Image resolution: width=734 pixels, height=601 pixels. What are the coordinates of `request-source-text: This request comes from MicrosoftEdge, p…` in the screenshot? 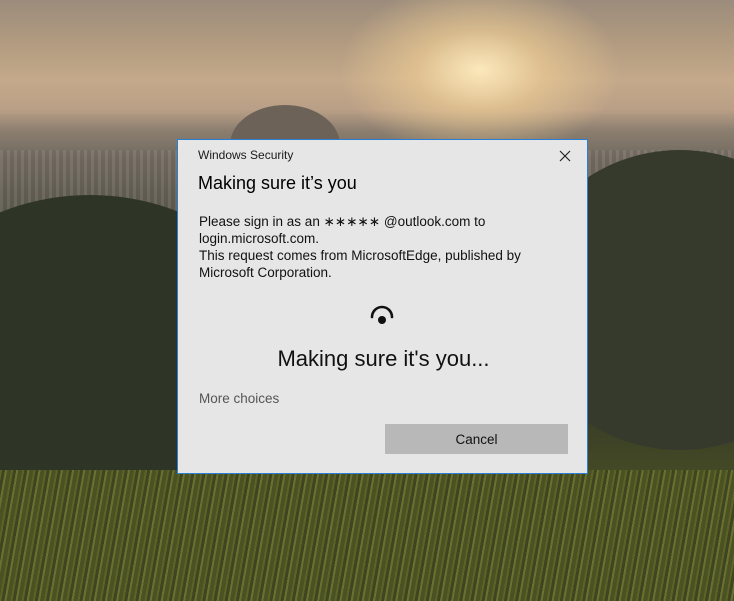 It's located at (360, 264).